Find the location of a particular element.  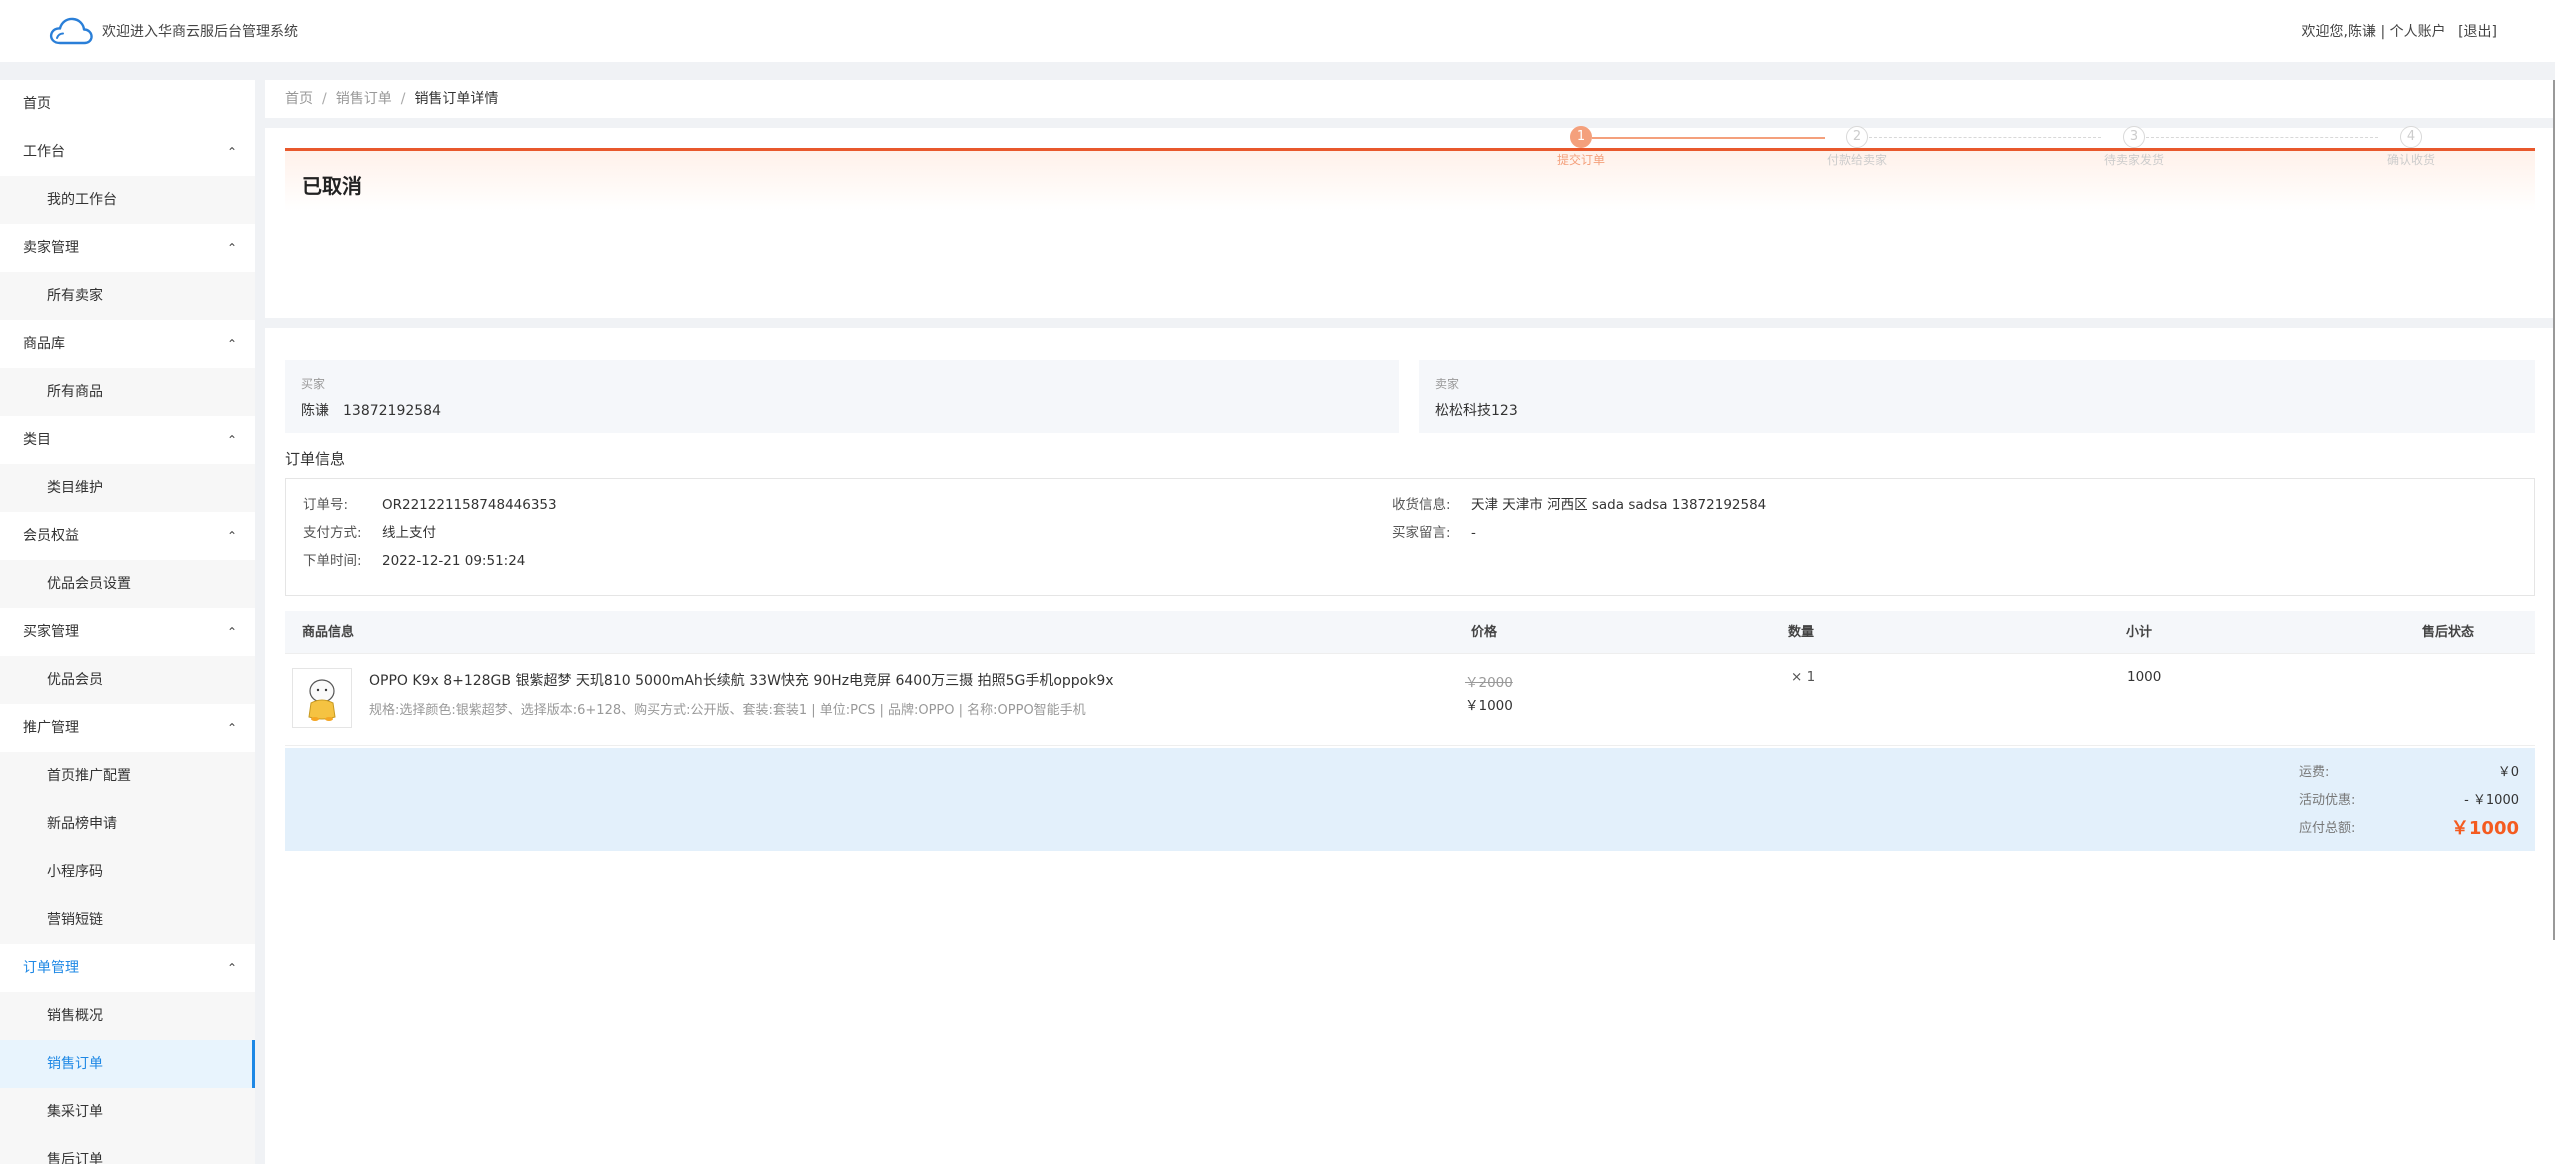

sidebar-item-label: 首页推广配置 is located at coordinates (89, 776).